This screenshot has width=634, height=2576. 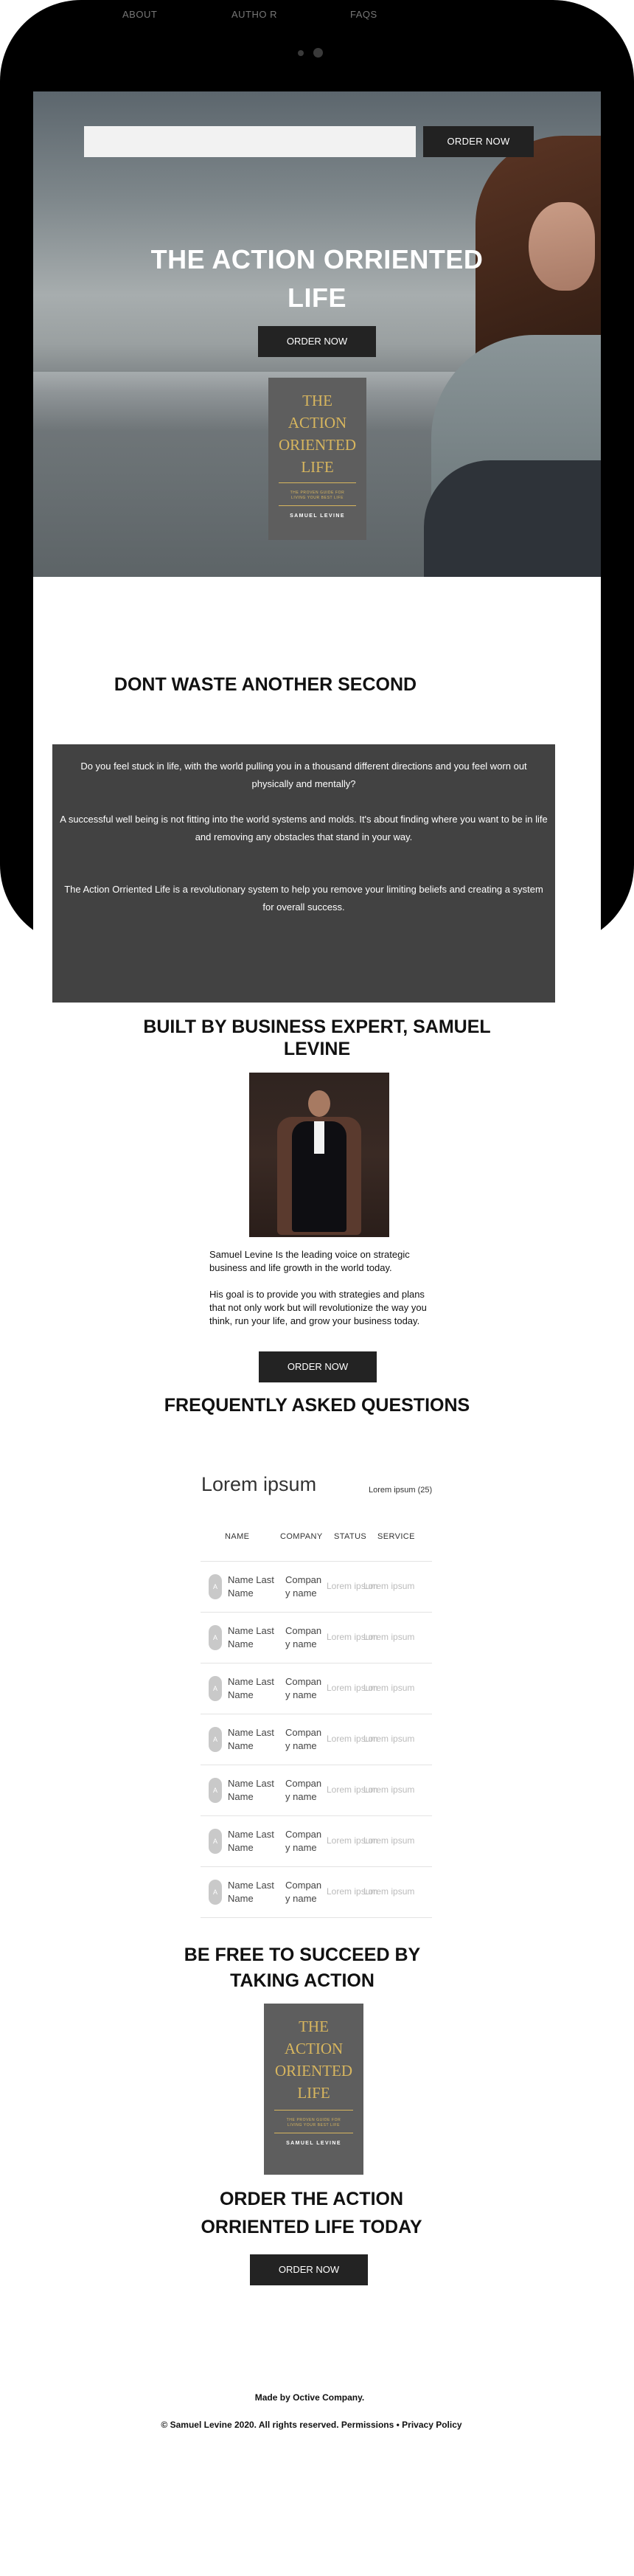 I want to click on cta-heading: BE FREE TO SUCCEED BY TAKING ACTION, so click(x=302, y=1968).